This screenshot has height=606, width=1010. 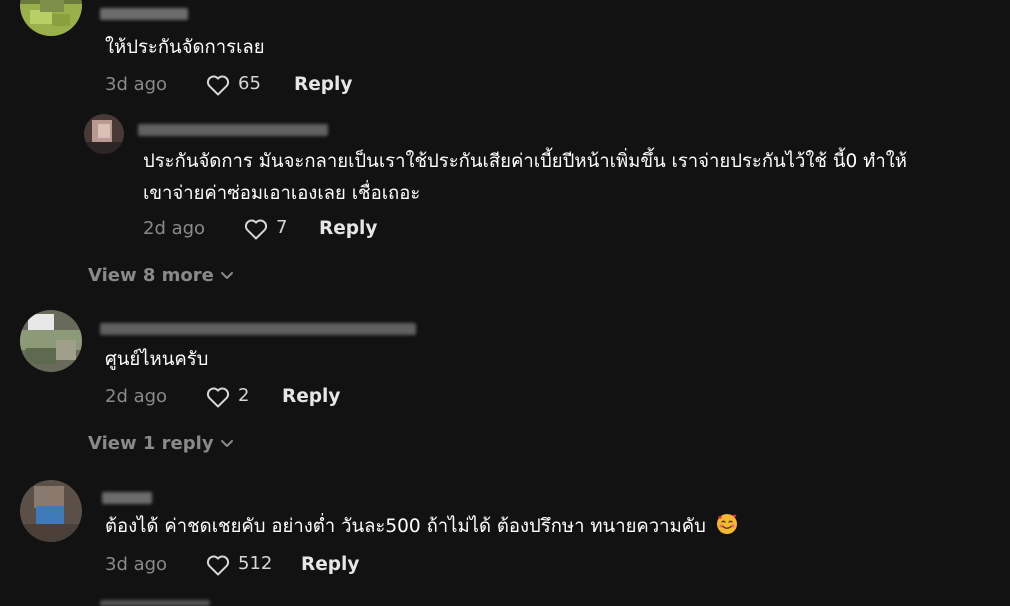 What do you see at coordinates (244, 395) in the screenshot?
I see `like-count: 2` at bounding box center [244, 395].